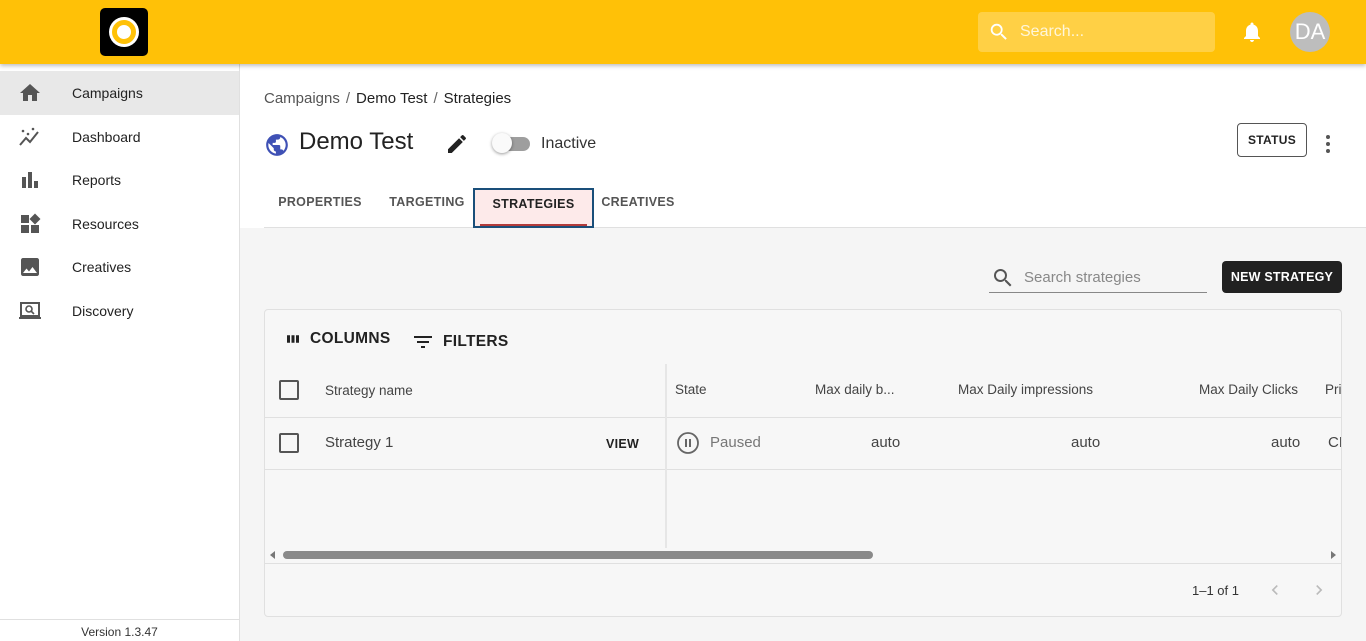  I want to click on column-header-strategy-name: Strategy name, so click(369, 390).